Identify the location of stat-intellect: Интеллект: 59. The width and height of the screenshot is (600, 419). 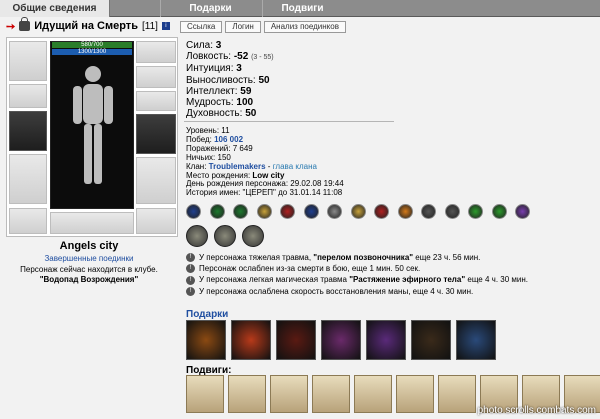
(219, 91).